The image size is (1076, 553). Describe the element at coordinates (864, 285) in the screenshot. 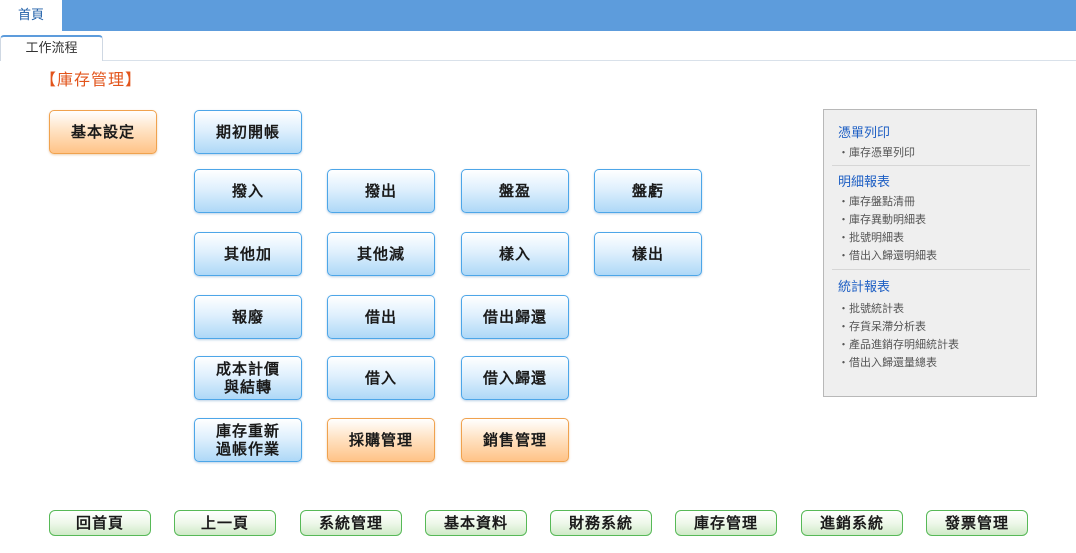

I see `statistics-report-heading: 統計報表` at that location.